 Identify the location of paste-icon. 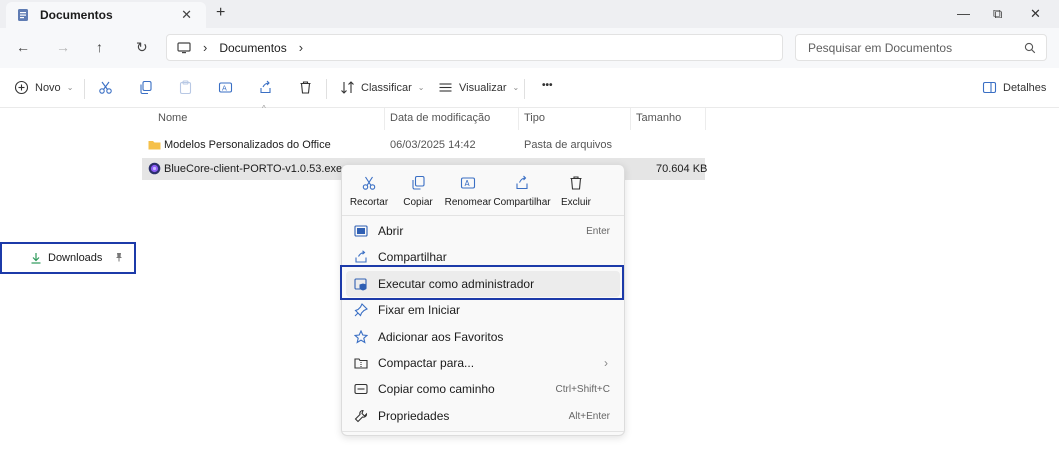
(185, 87).